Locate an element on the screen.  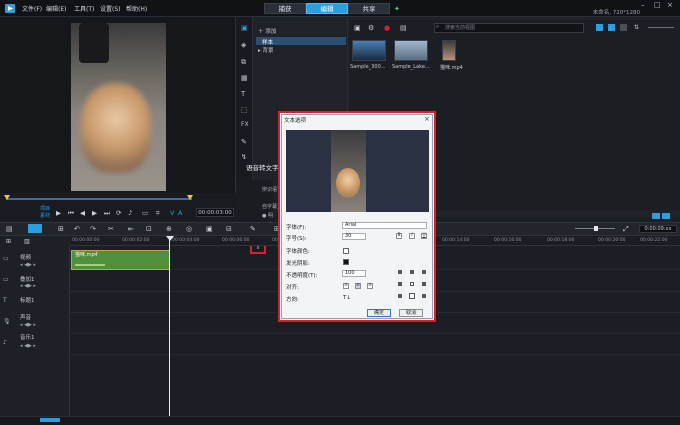
playhead is located at coordinates (169, 326).